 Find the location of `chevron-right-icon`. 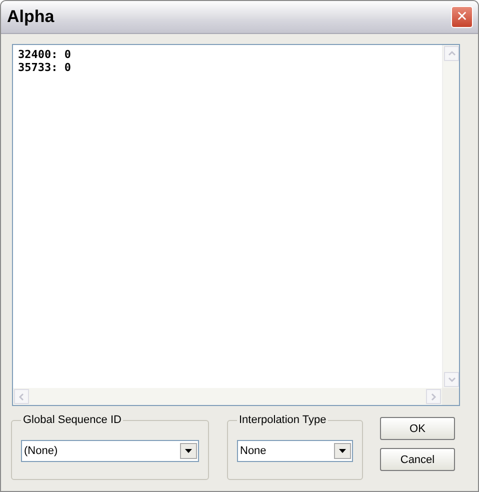

chevron-right-icon is located at coordinates (434, 396).